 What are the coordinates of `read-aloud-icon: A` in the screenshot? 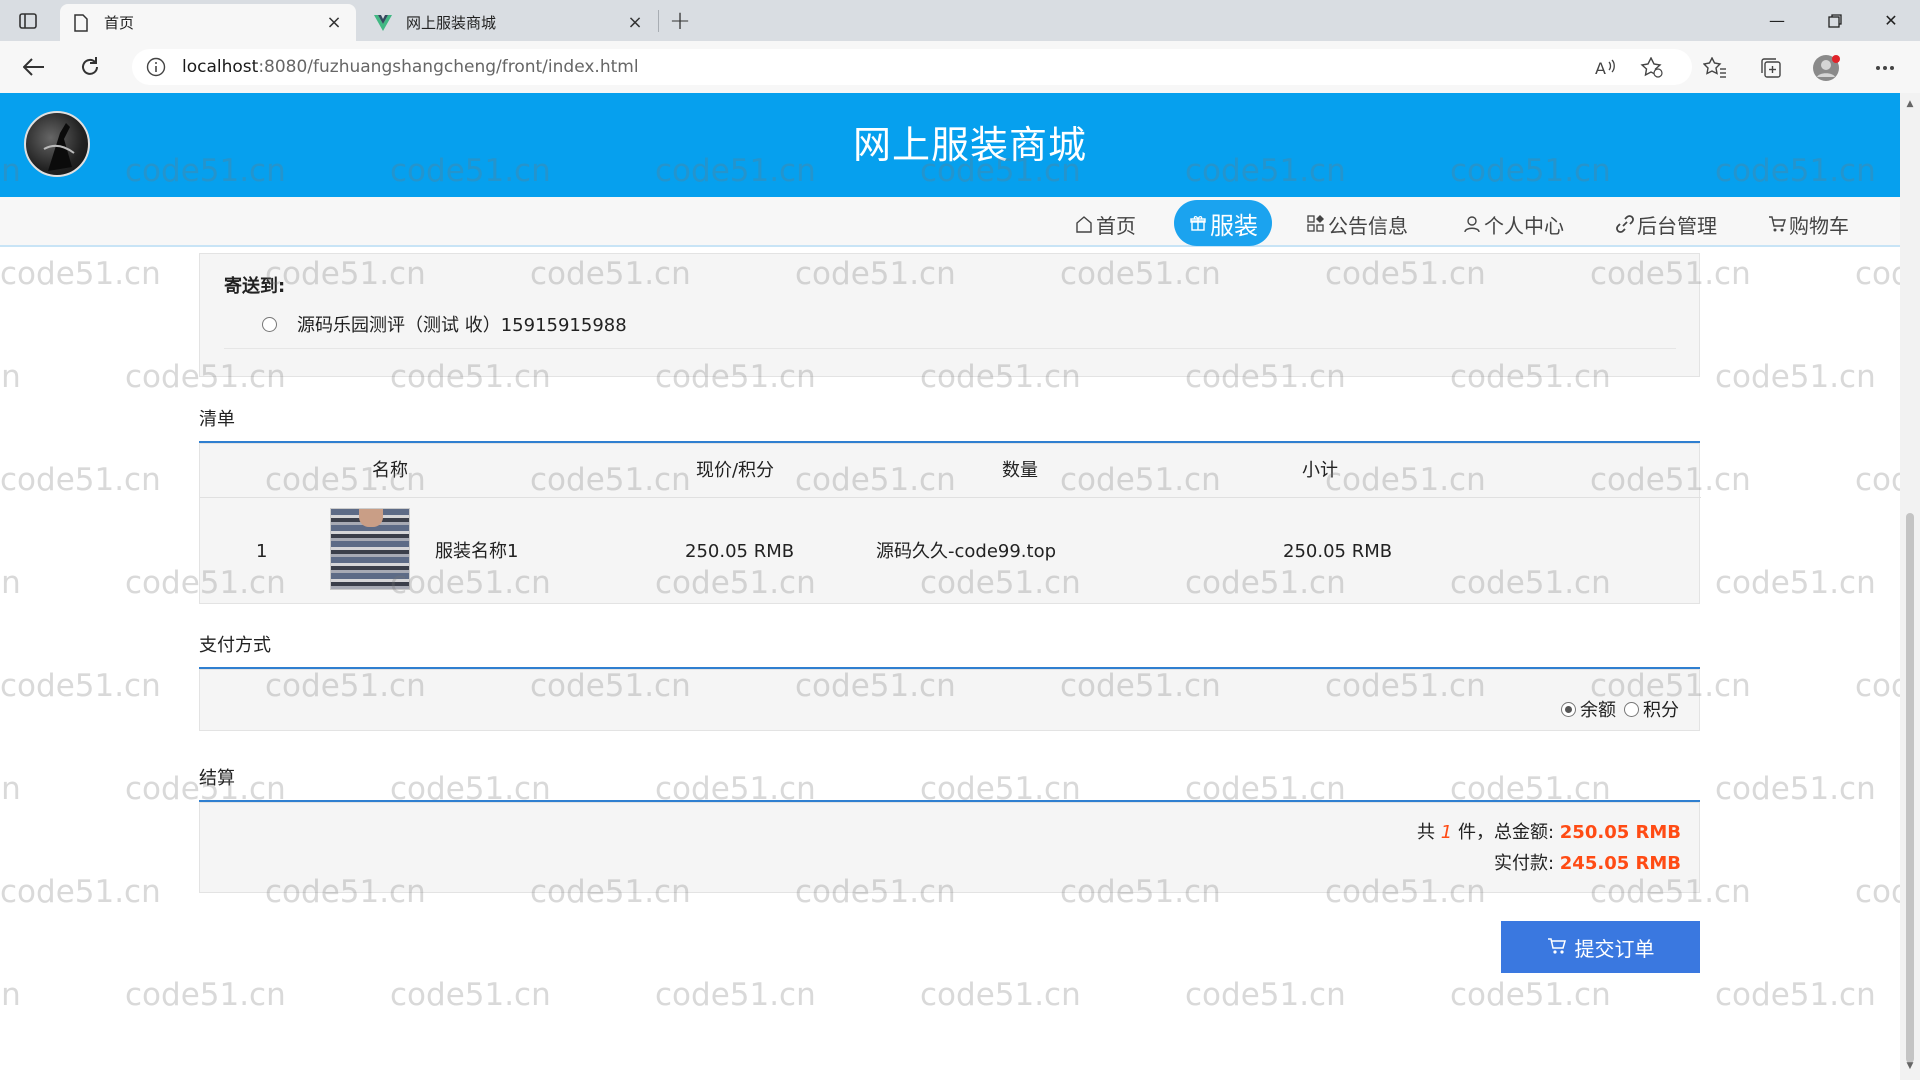 It's located at (1605, 68).